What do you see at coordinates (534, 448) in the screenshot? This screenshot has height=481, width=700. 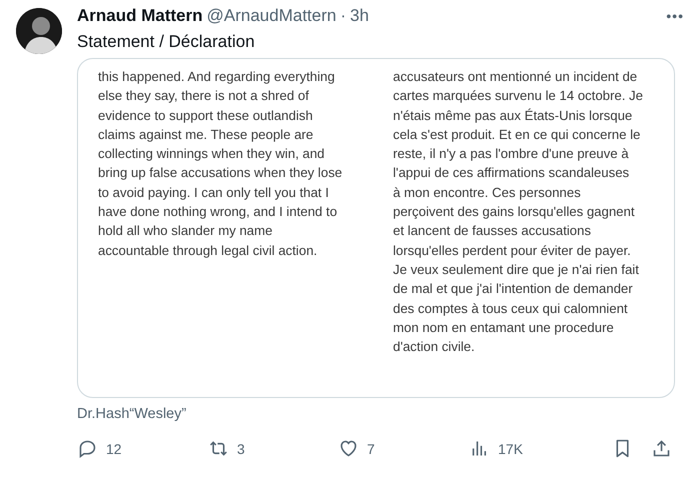 I see `views-button: 17K` at bounding box center [534, 448].